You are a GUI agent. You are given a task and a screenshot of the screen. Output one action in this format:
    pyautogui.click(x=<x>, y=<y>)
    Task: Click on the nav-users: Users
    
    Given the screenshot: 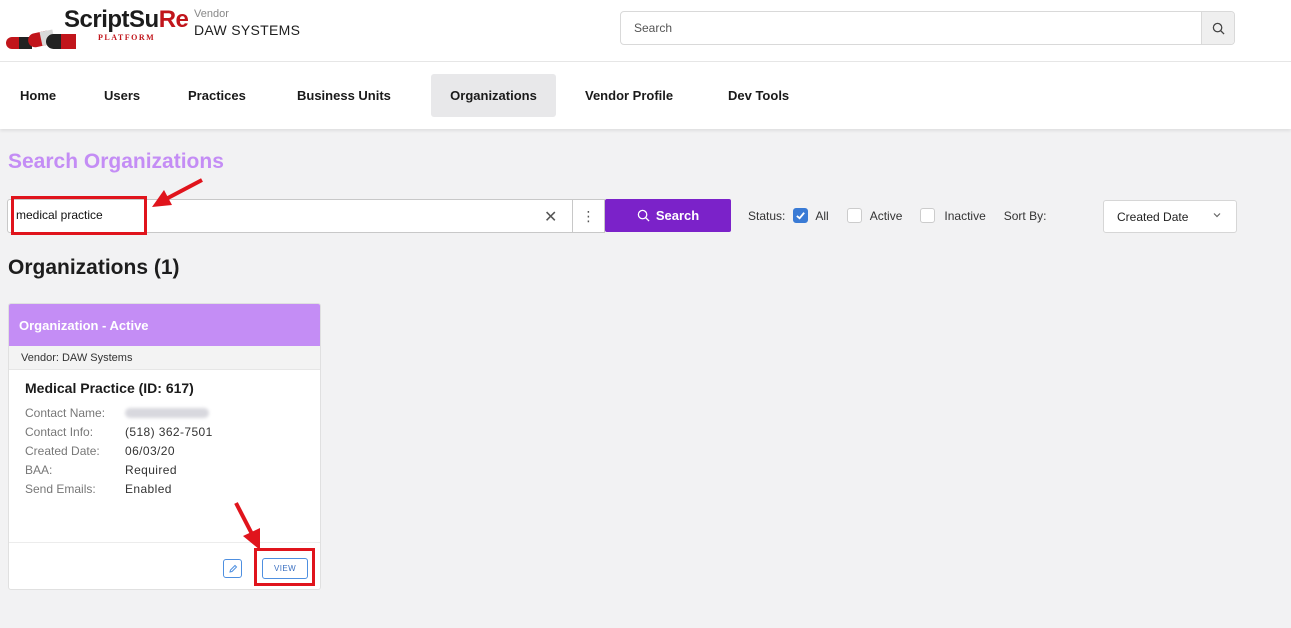 What is the action you would take?
    pyautogui.click(x=122, y=95)
    